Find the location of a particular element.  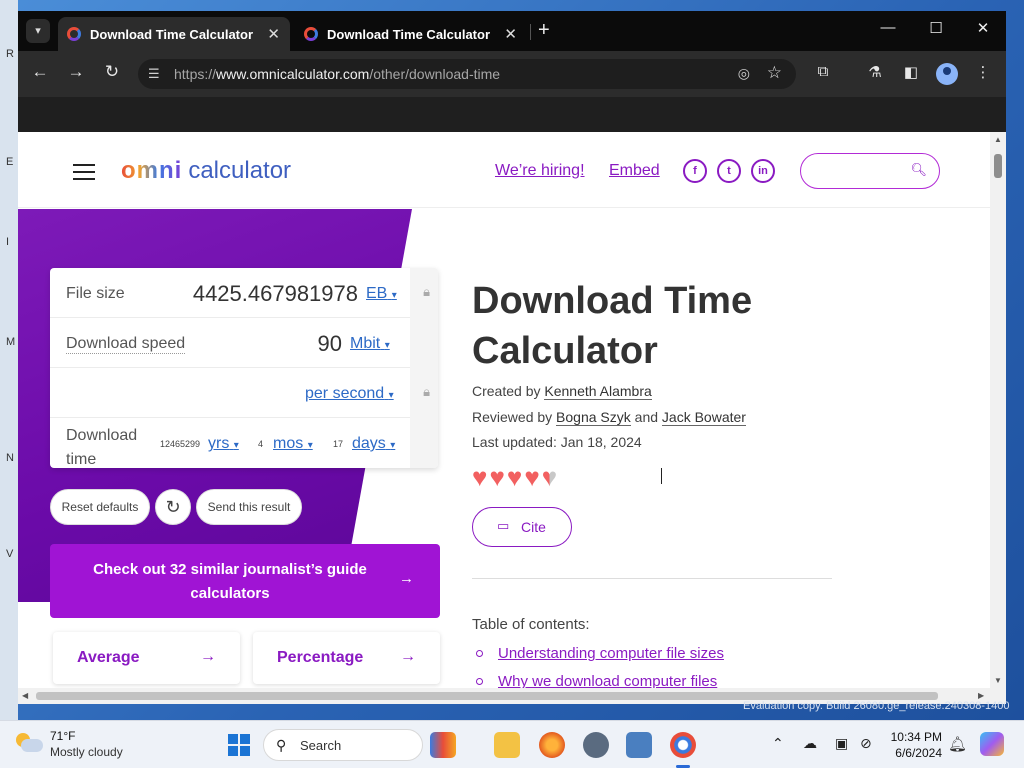

chevron-up-icon: ⌃ is located at coordinates (778, 743).